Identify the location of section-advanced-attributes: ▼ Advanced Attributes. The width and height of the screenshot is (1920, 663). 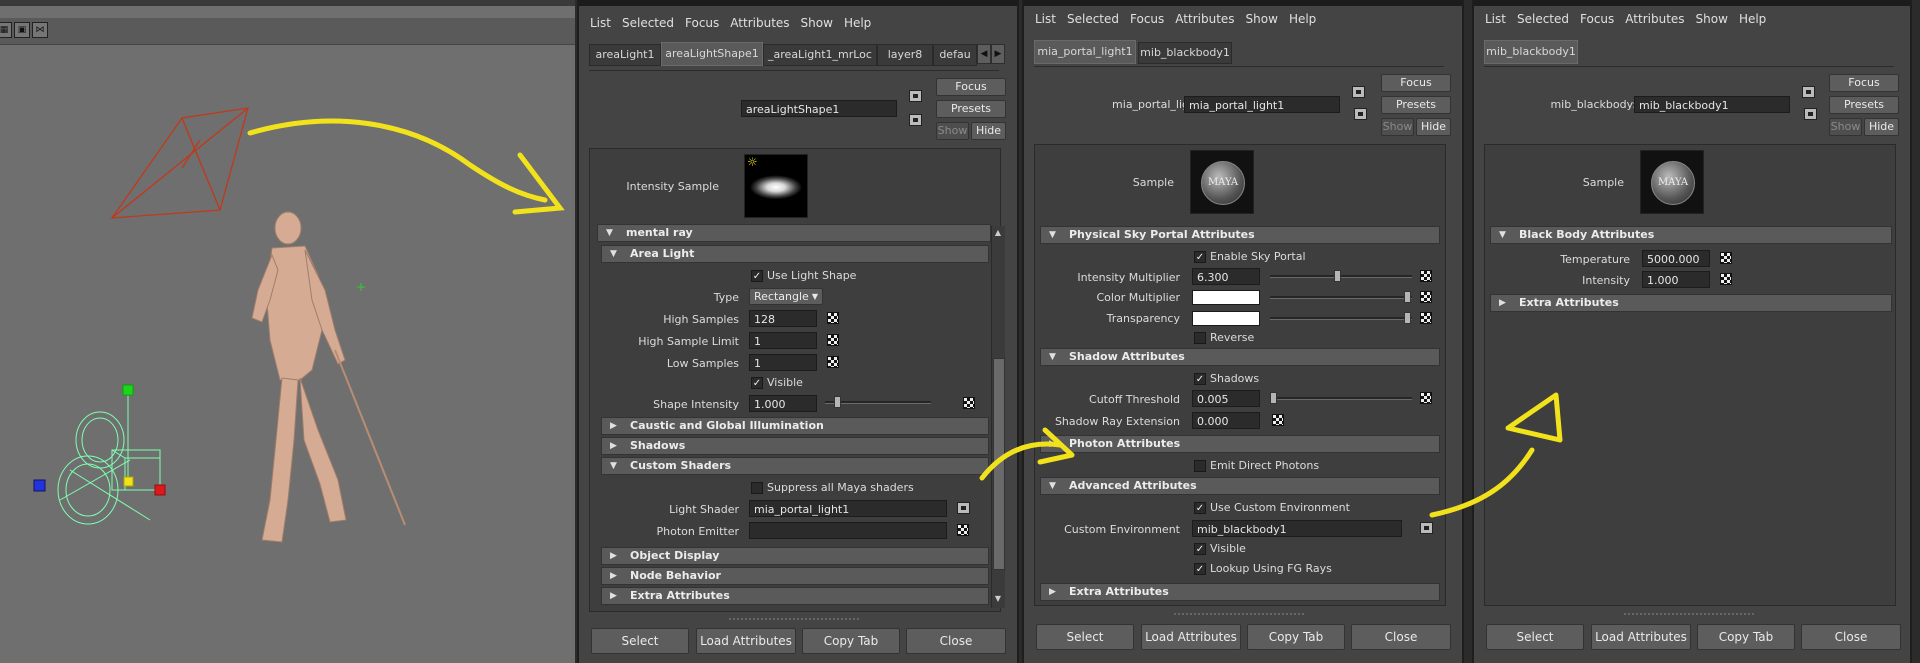
(1240, 486).